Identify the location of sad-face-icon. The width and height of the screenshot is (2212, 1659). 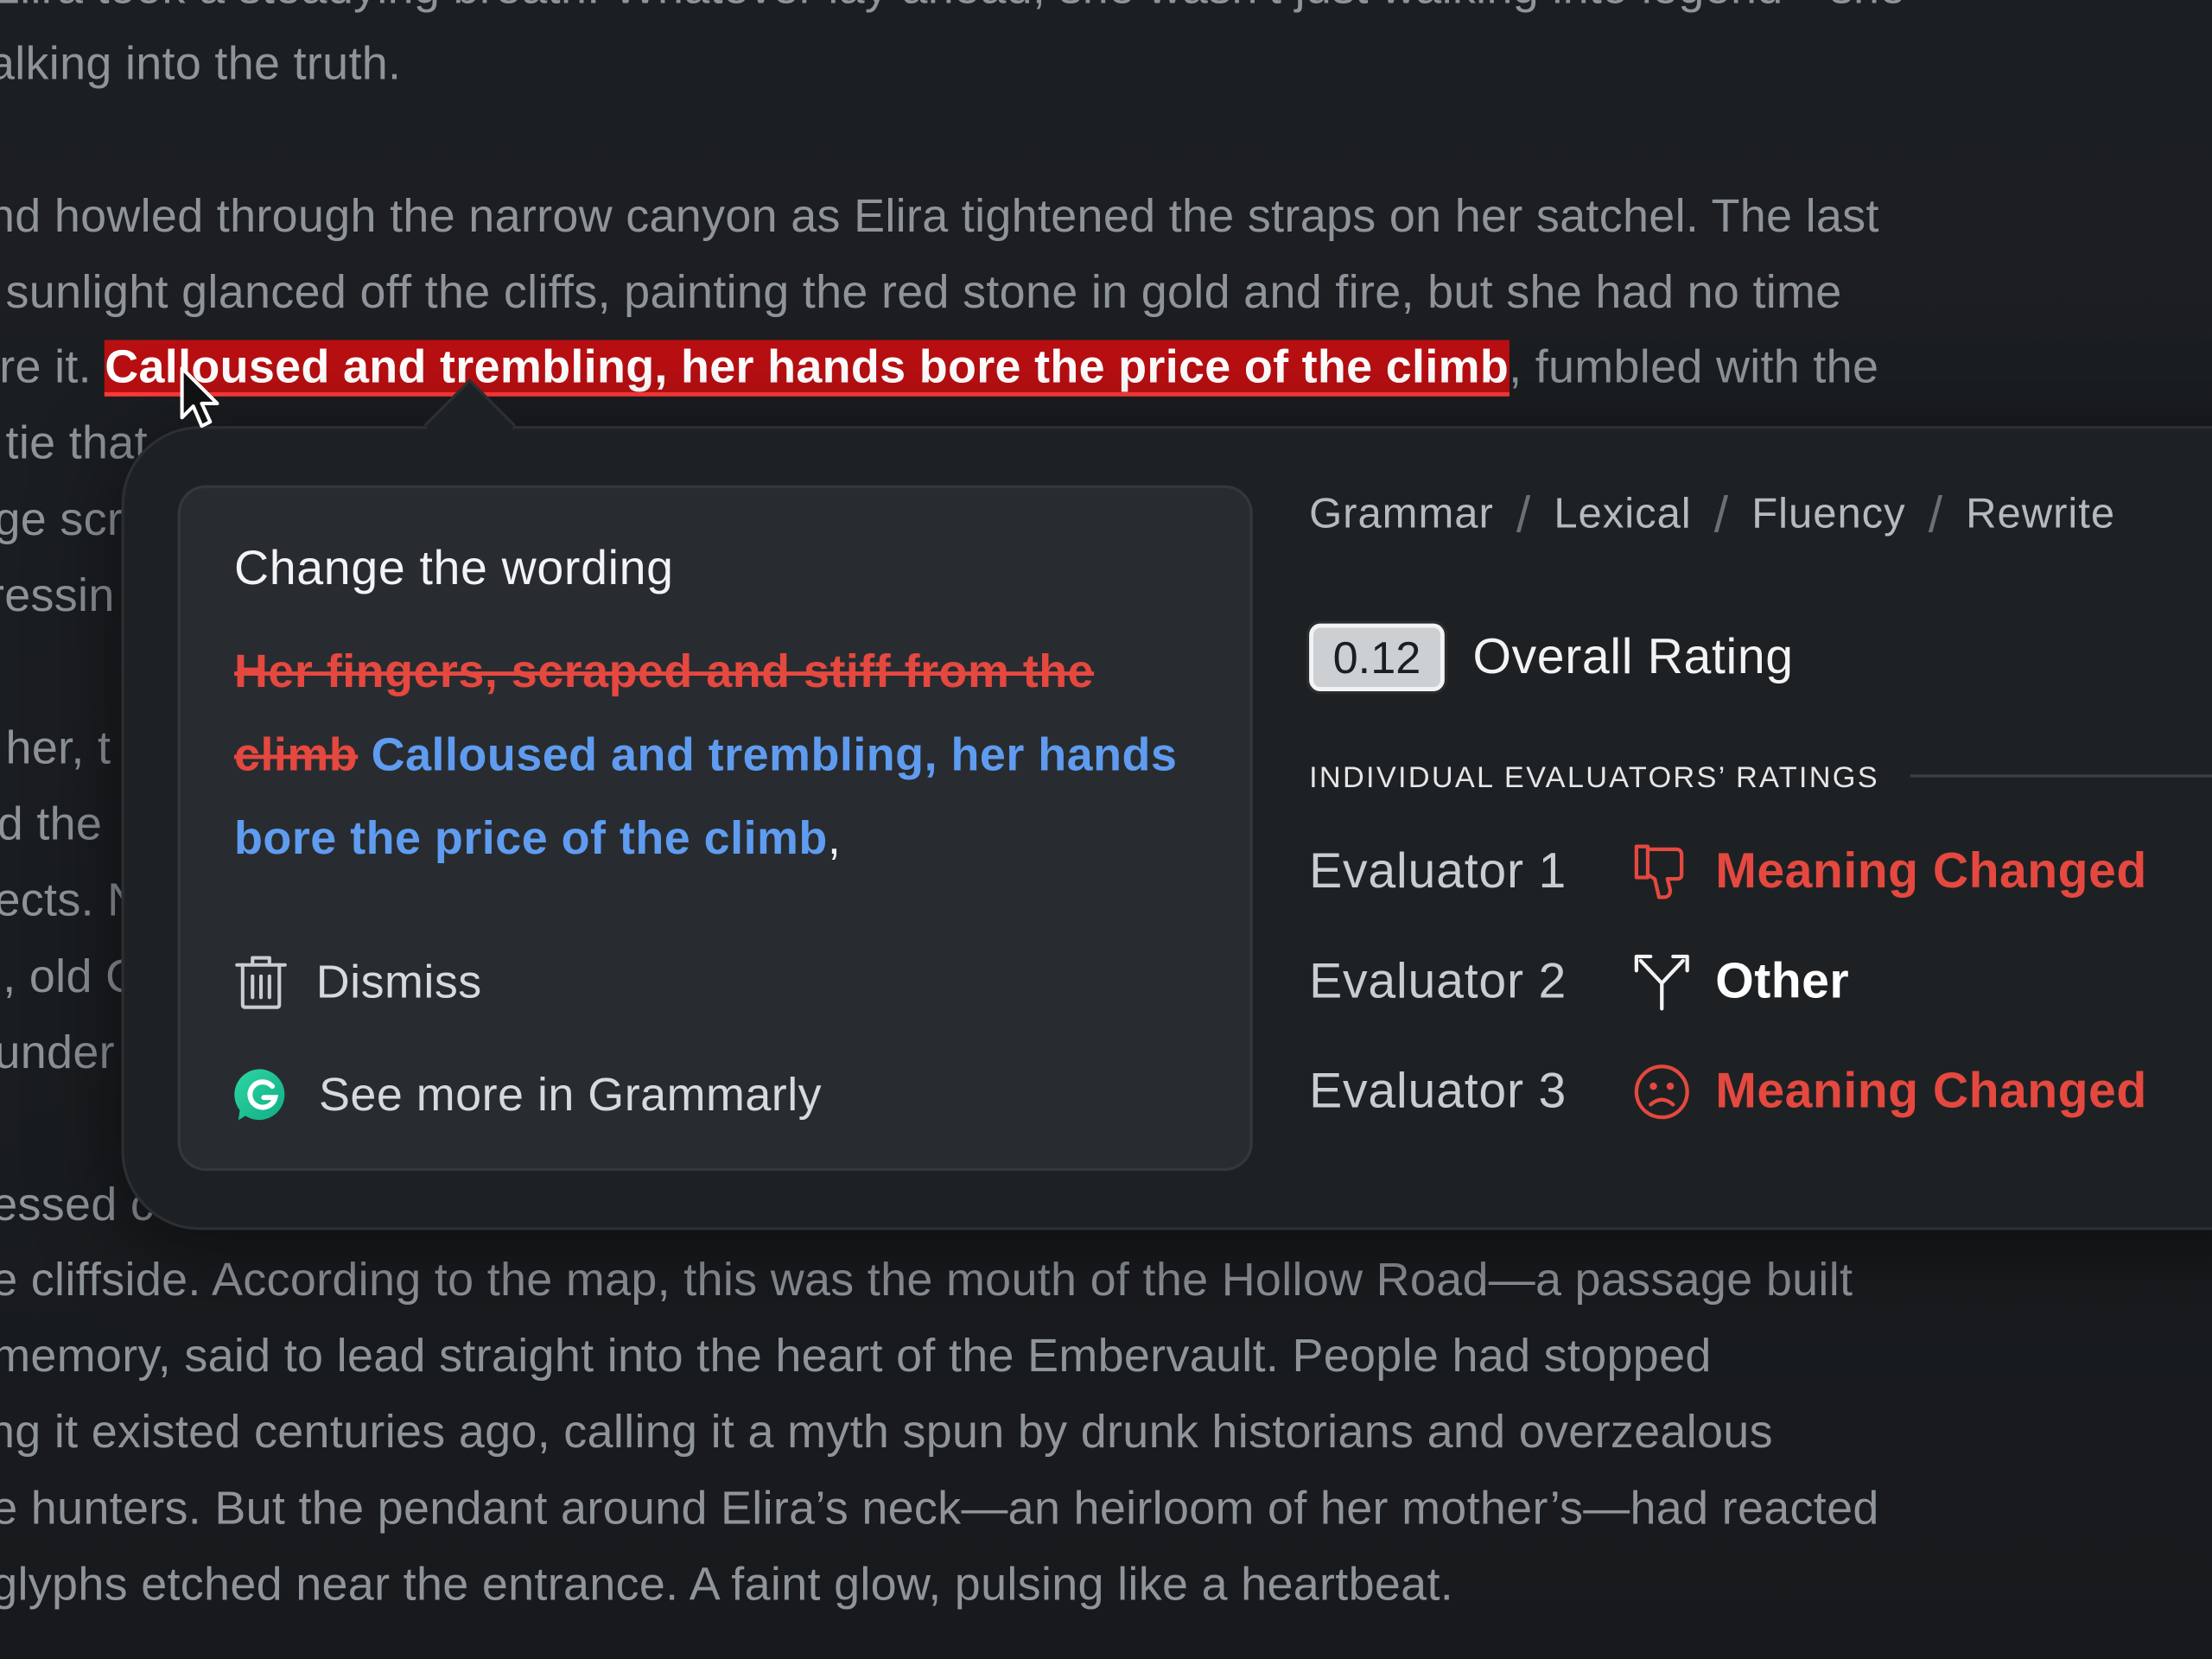
(1661, 1092).